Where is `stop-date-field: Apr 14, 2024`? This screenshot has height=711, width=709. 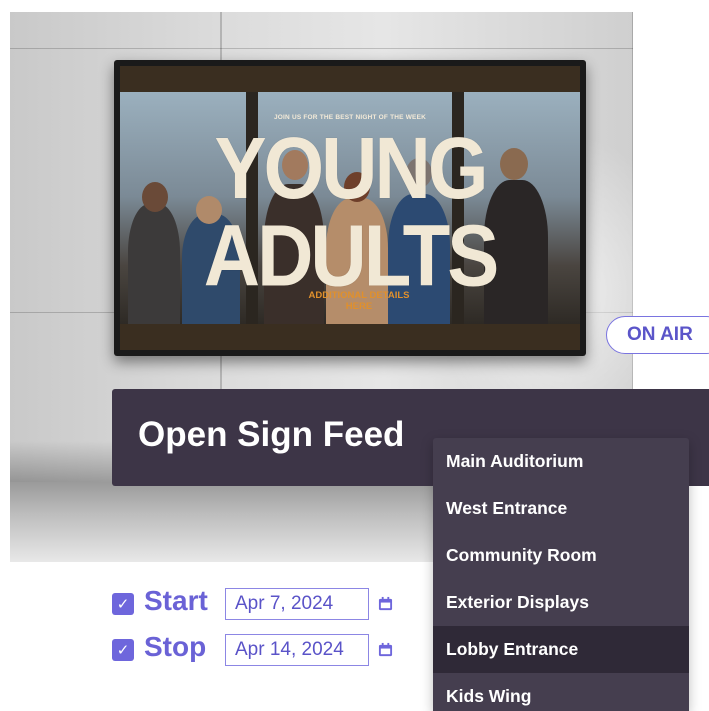 stop-date-field: Apr 14, 2024 is located at coordinates (297, 650).